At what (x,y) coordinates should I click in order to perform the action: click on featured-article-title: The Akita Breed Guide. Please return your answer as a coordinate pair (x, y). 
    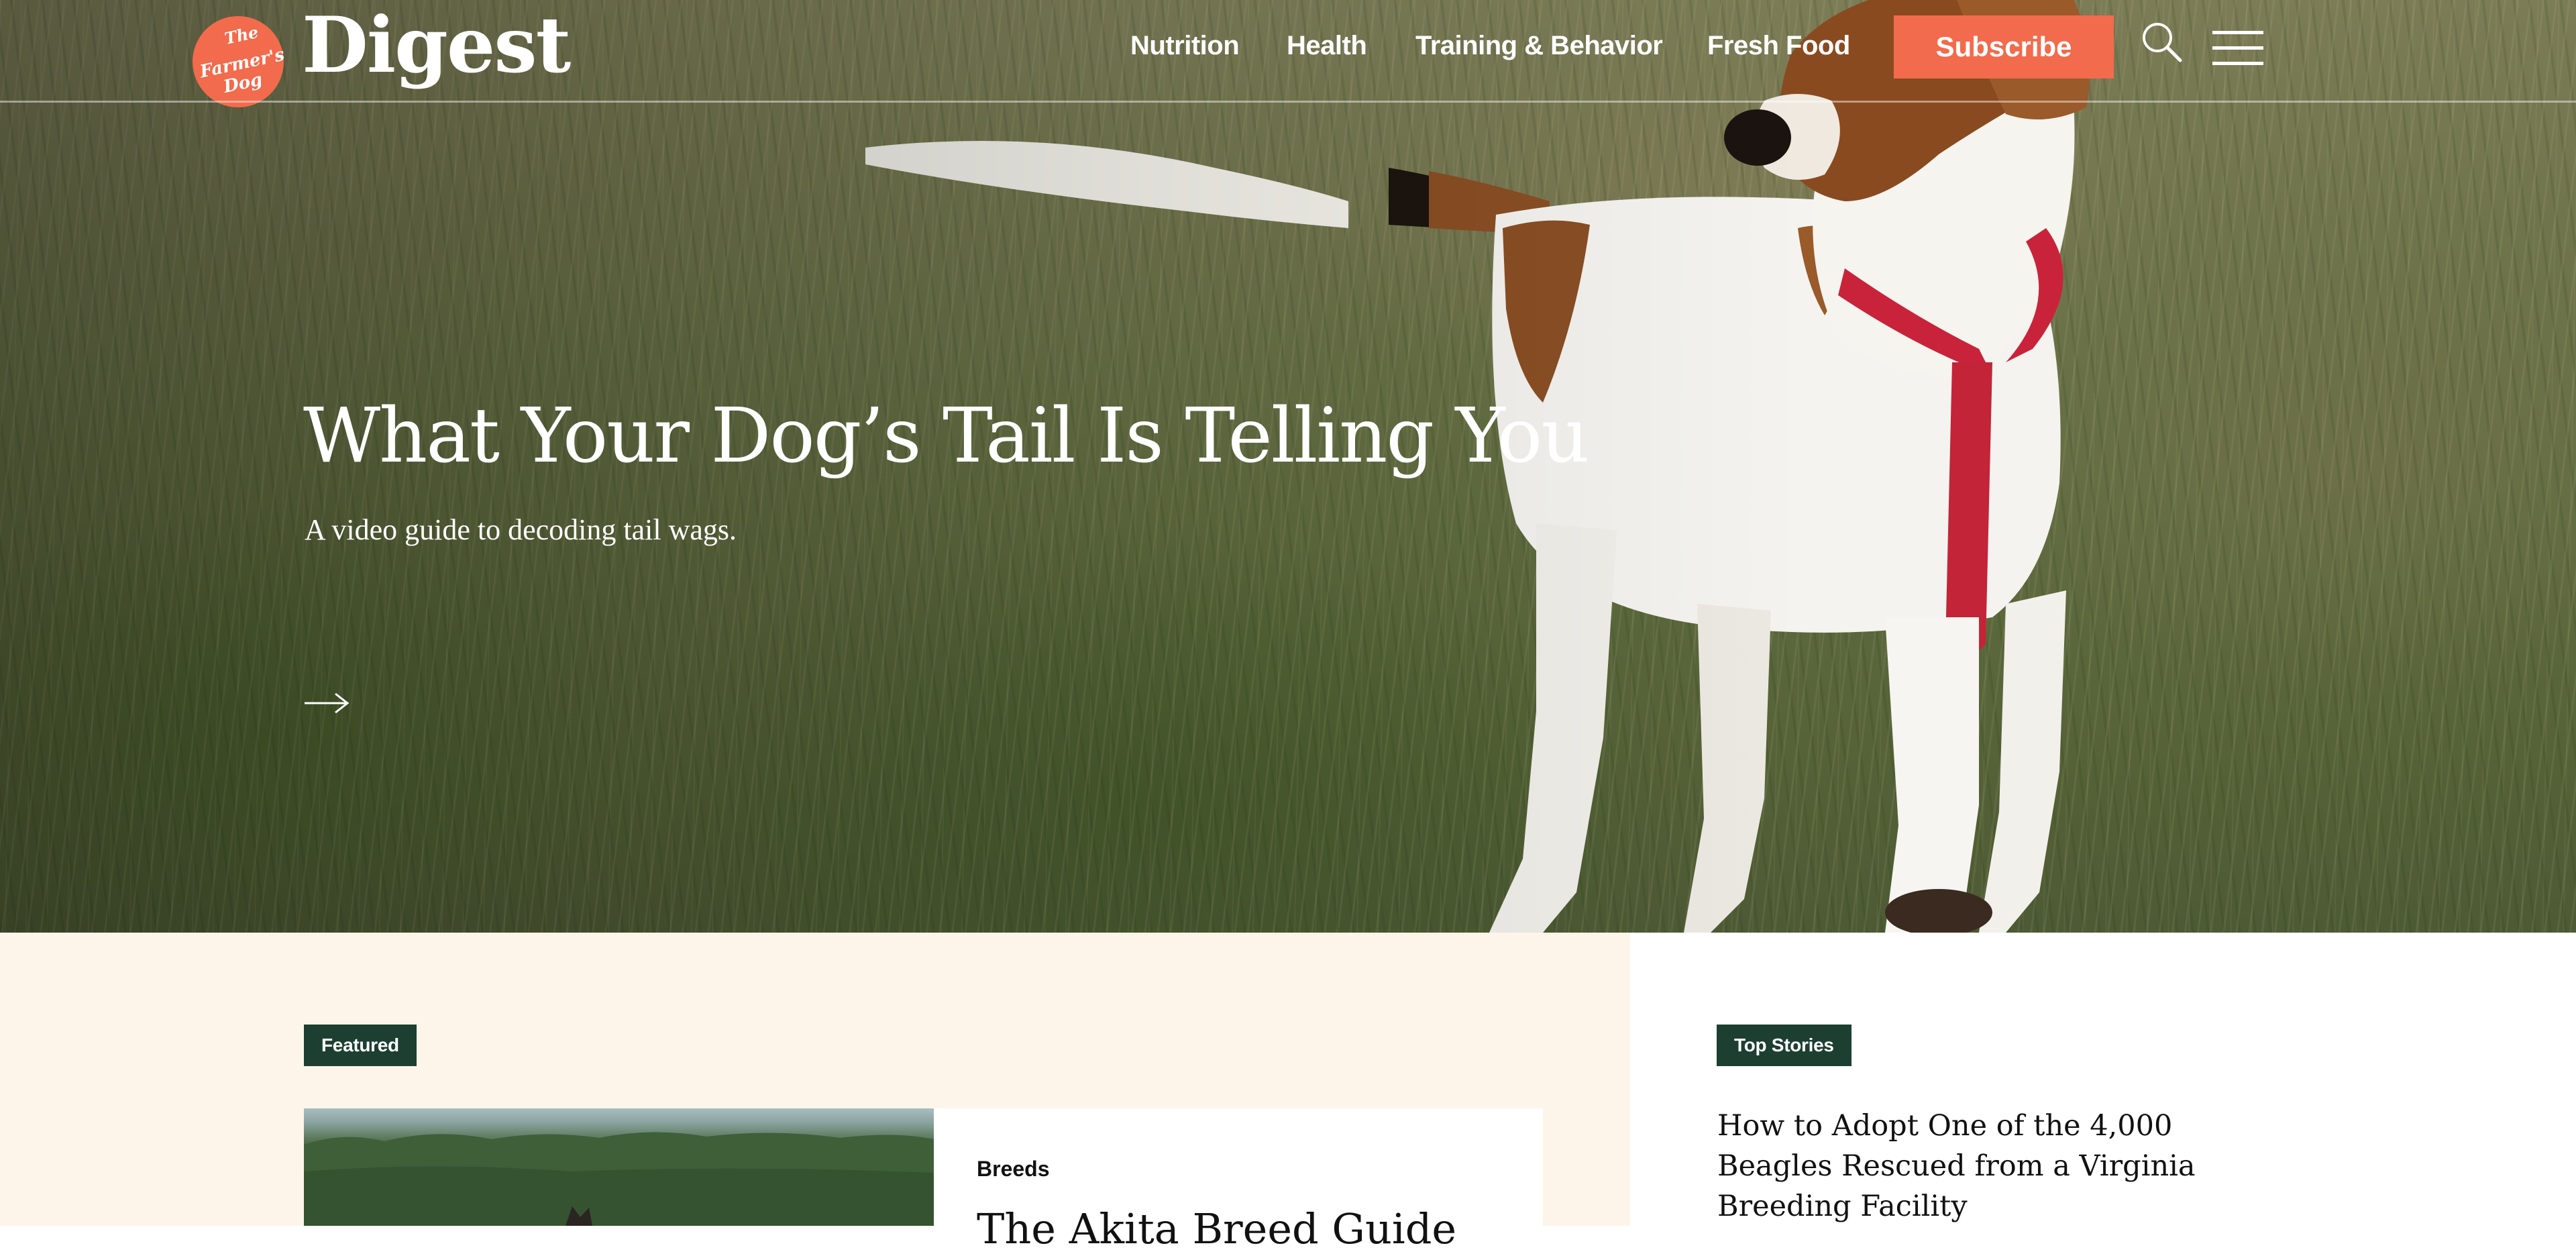
    Looking at the image, I should click on (1216, 1229).